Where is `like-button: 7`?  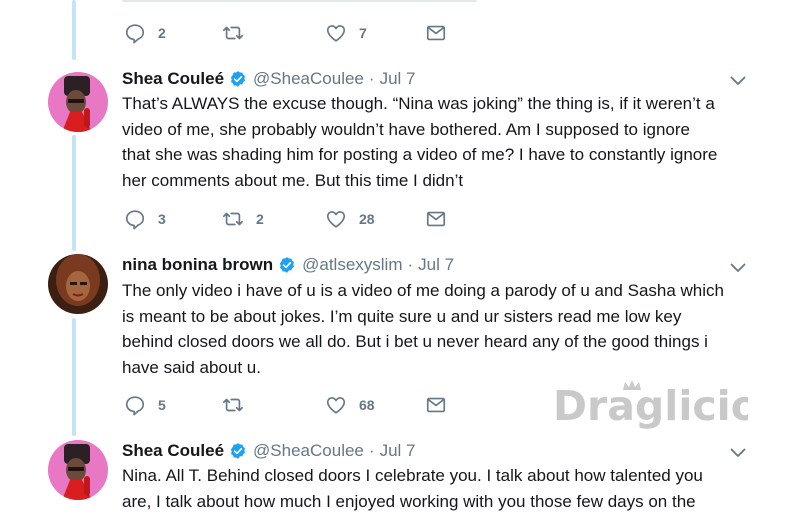 like-button: 7 is located at coordinates (346, 33).